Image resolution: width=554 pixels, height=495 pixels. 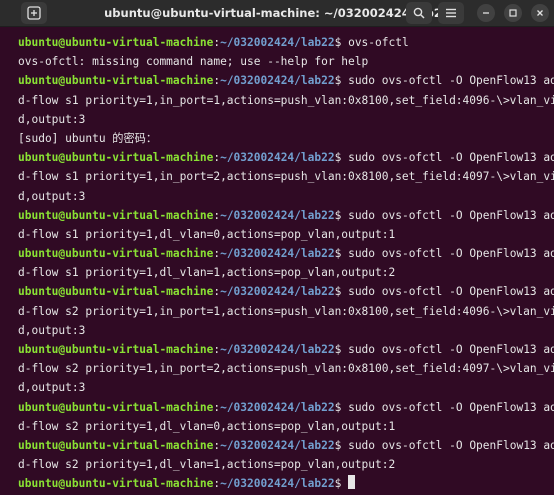 What do you see at coordinates (88, 138) in the screenshot?
I see `output-line: [sudo] ubuntu 的密码：` at bounding box center [88, 138].